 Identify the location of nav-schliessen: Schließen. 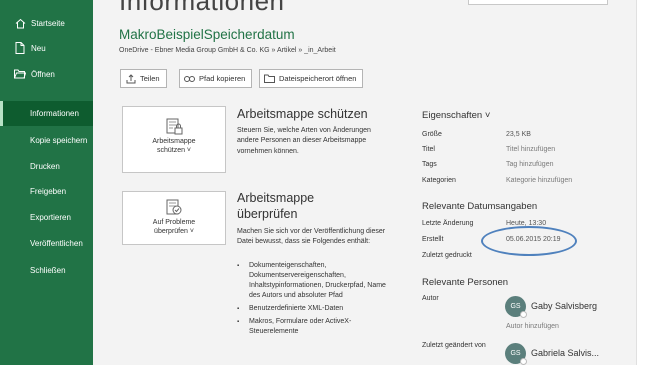
(46, 270).